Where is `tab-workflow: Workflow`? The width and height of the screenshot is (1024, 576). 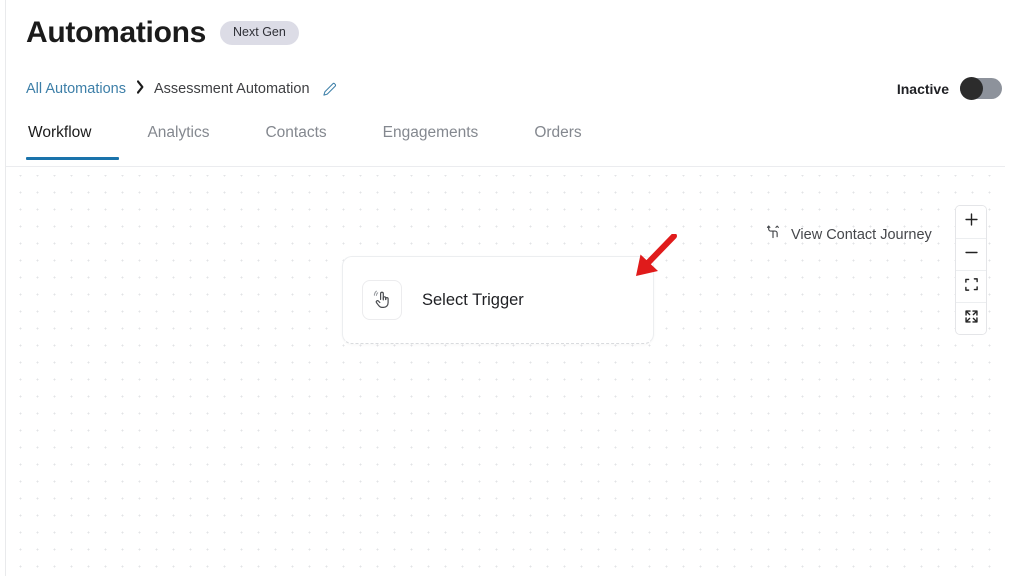
tab-workflow: Workflow is located at coordinates (73, 142).